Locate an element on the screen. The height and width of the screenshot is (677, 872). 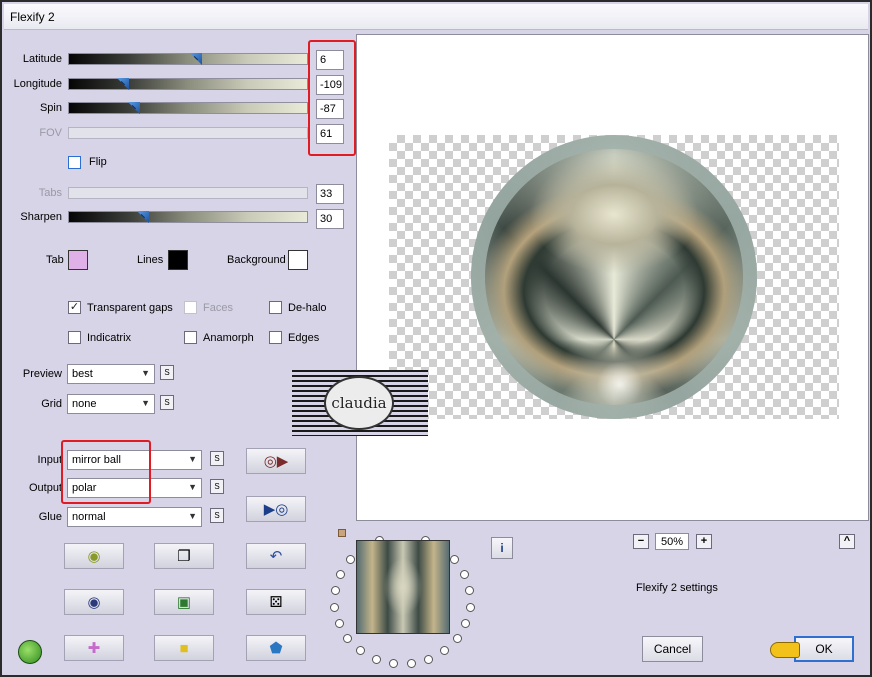
spin-thumb is located at coordinates (134, 108).